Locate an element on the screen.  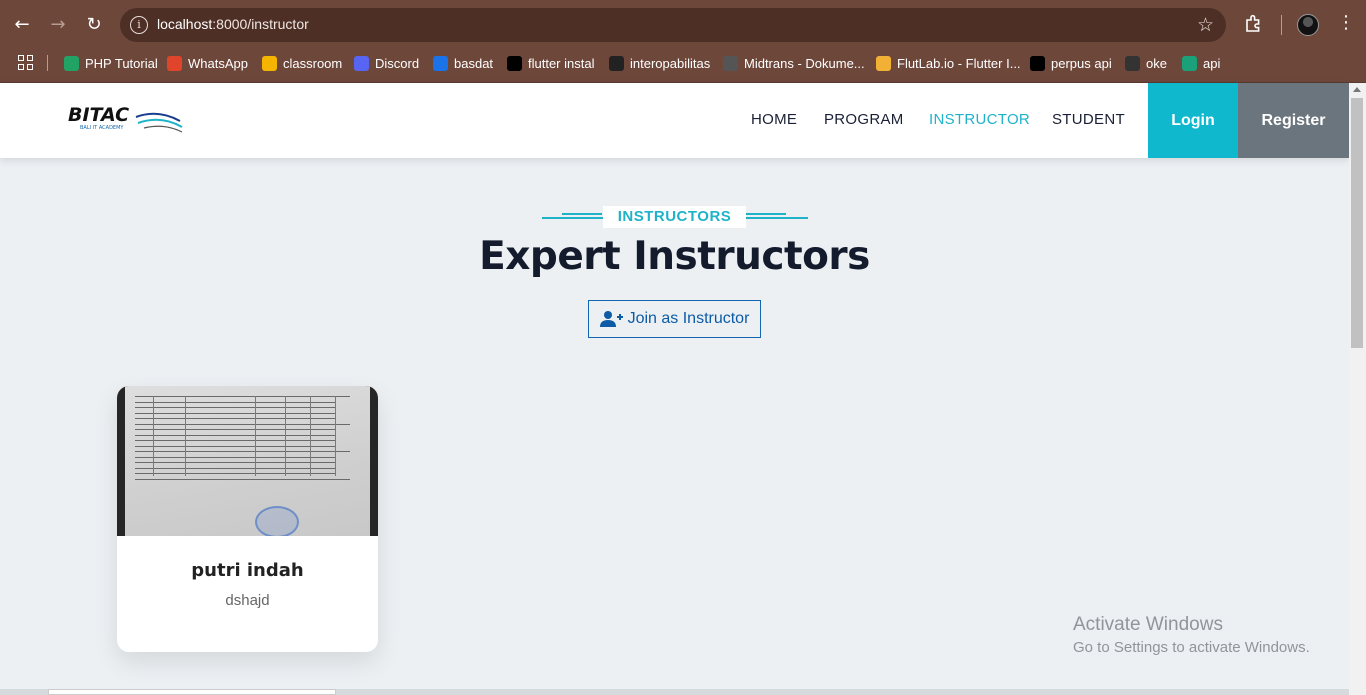
bookmarks-divider is located at coordinates (47, 63).